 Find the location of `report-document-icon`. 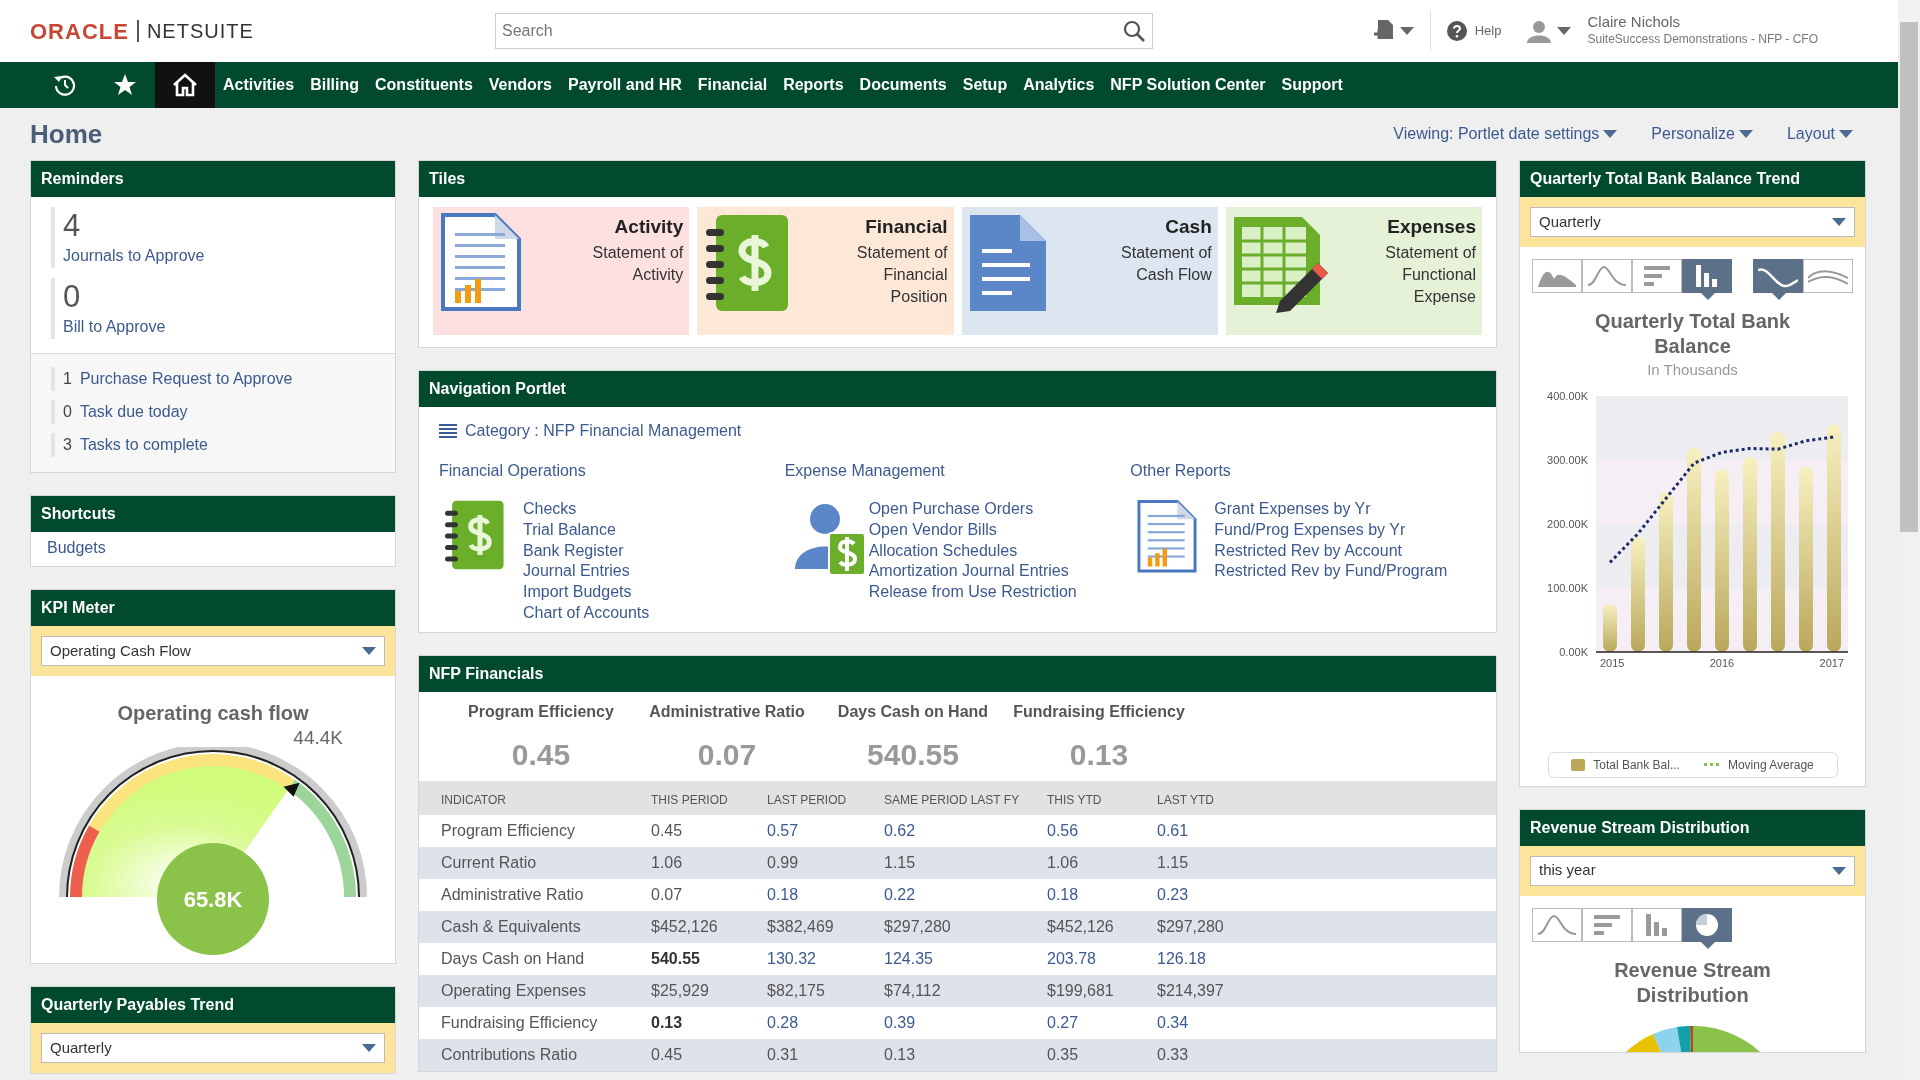

report-document-icon is located at coordinates (1167, 537).